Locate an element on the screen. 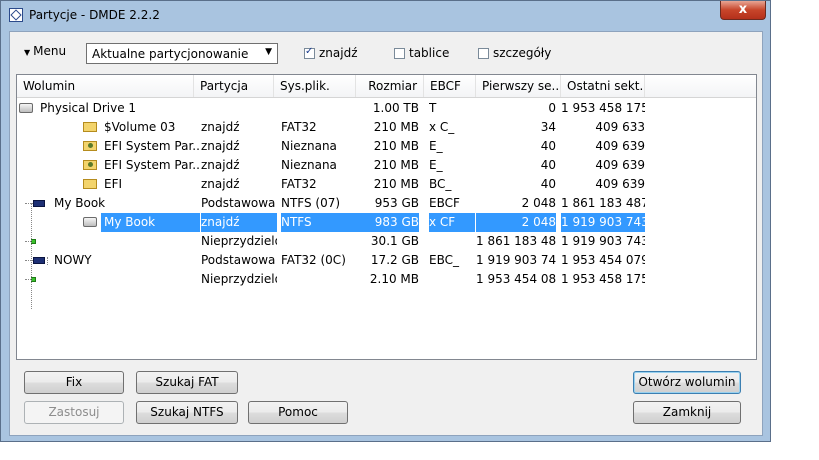 The height and width of the screenshot is (460, 819). close-button: x is located at coordinates (743, 10).